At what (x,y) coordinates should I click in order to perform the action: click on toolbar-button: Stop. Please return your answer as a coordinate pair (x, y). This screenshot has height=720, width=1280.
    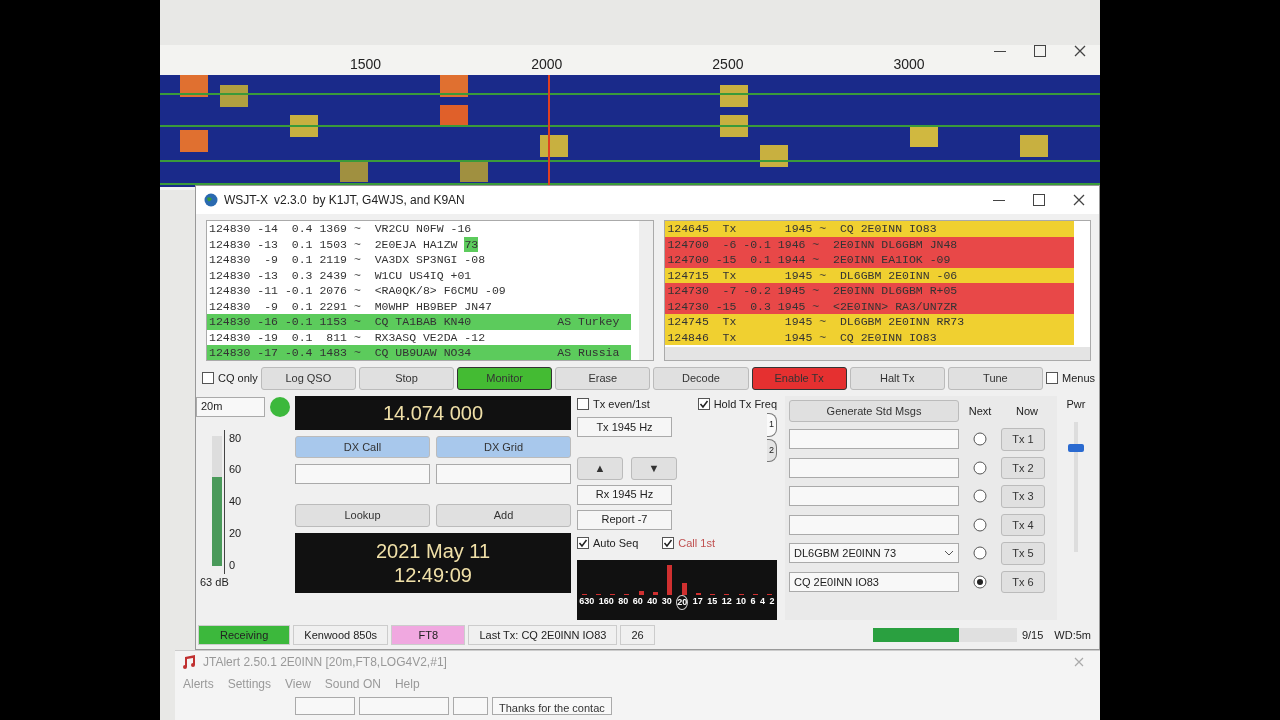
    Looking at the image, I should click on (406, 378).